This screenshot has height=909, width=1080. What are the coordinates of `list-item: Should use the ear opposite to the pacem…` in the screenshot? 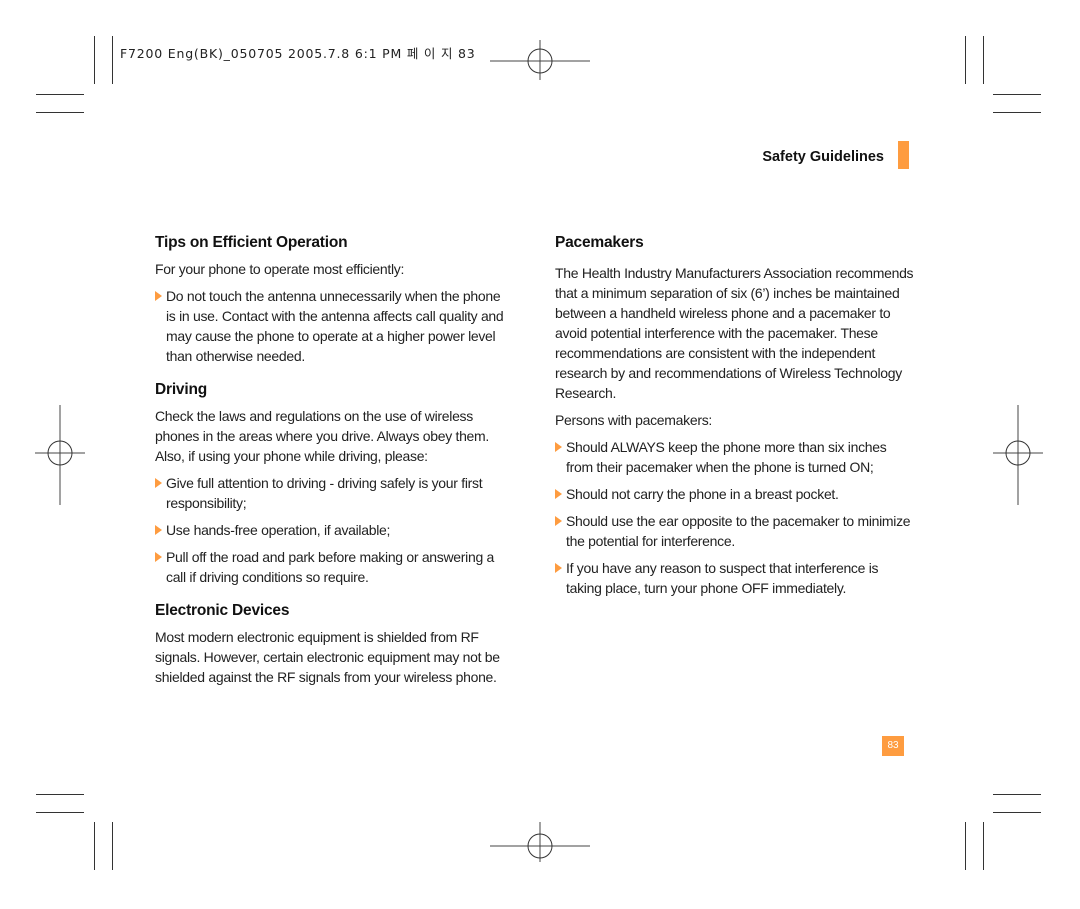 It's located at (735, 531).